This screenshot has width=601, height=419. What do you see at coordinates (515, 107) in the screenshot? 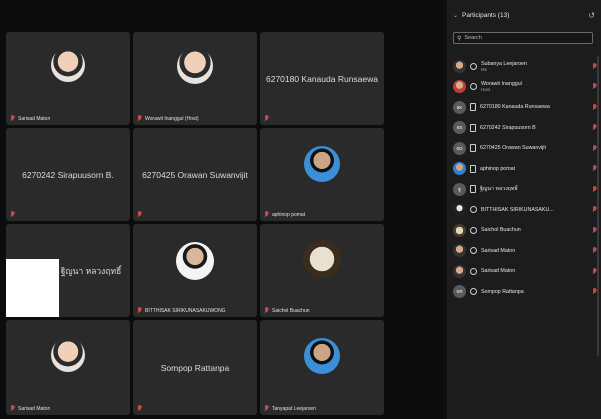
I see `participant-name: 6270180 Kanauda Runsaewa` at bounding box center [515, 107].